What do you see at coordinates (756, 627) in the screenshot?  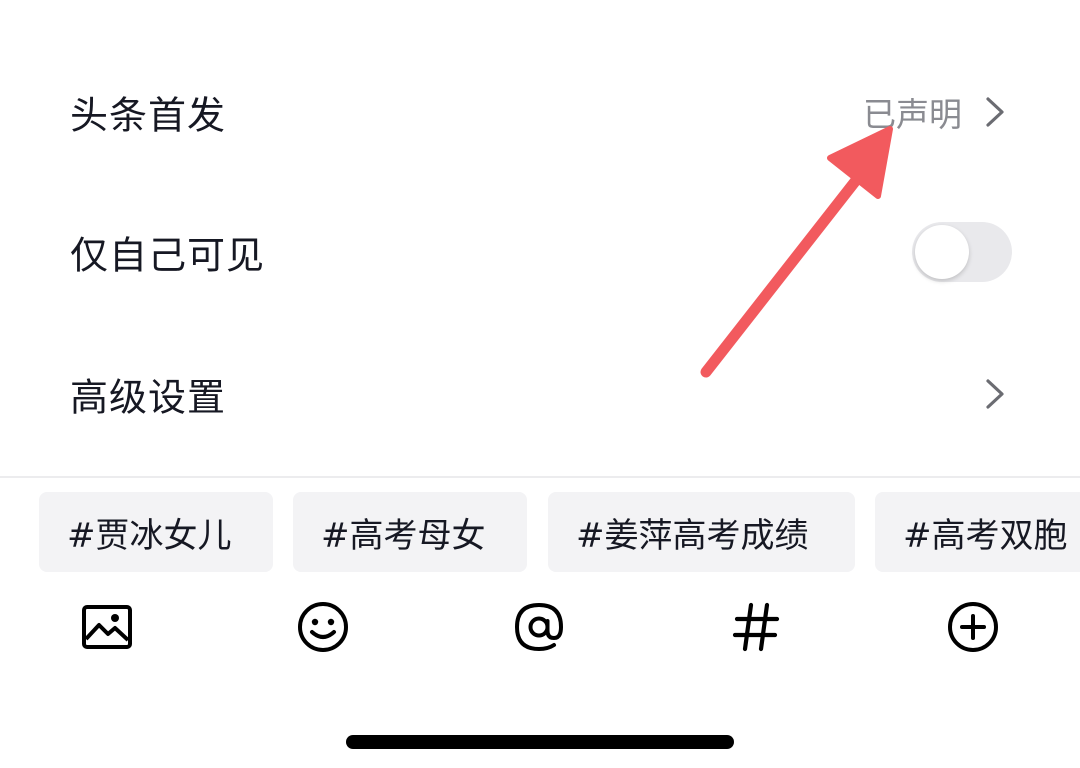 I see `hashtag-icon` at bounding box center [756, 627].